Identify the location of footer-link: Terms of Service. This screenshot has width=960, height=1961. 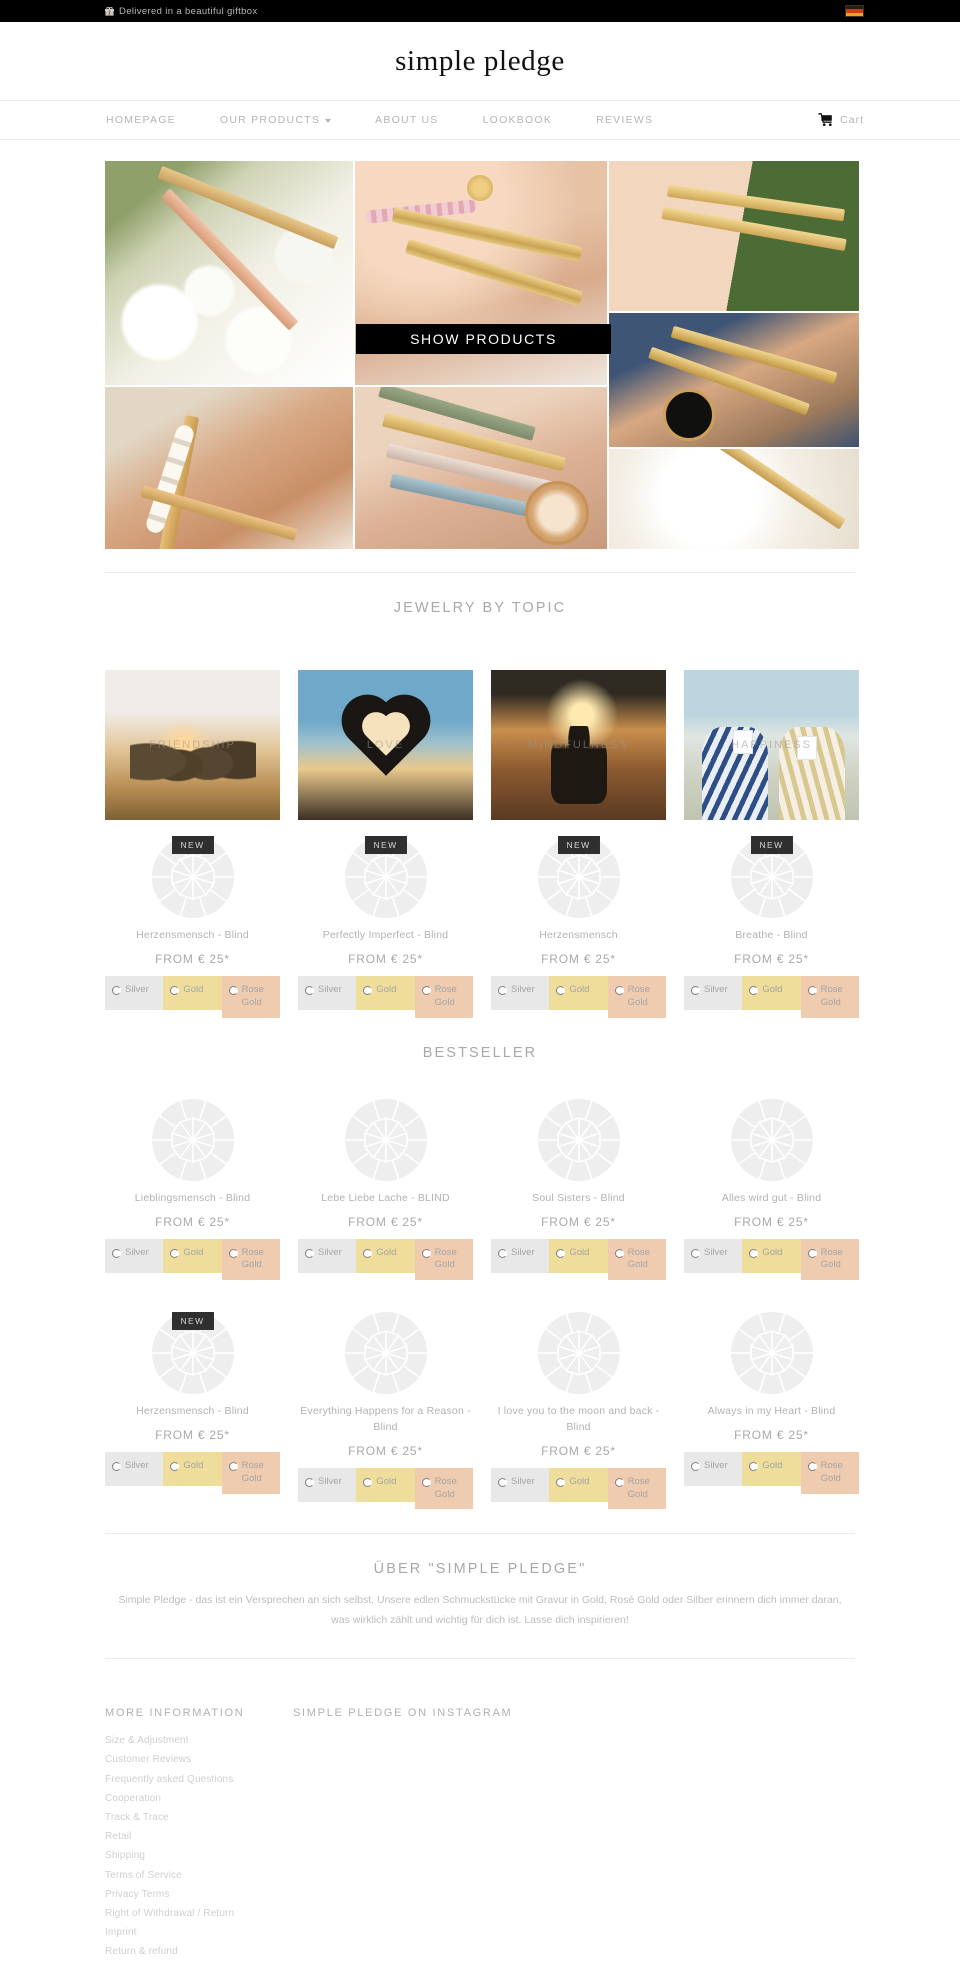
(199, 1875).